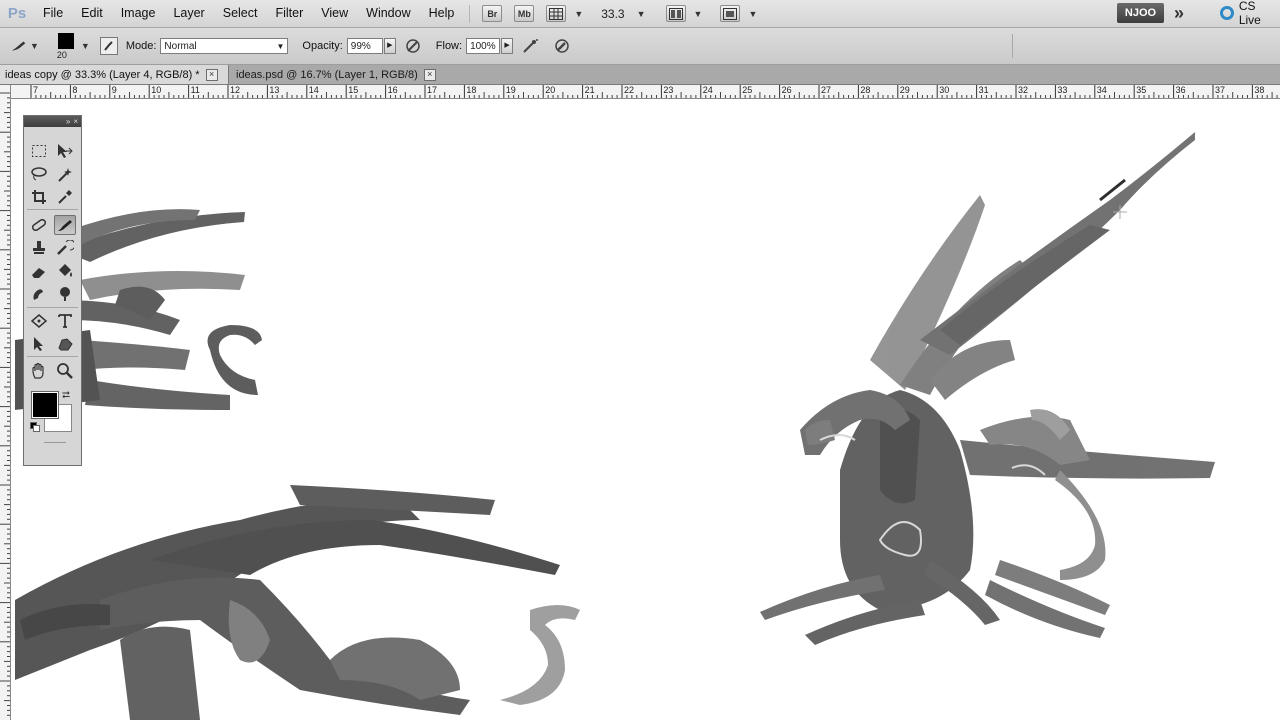  I want to click on ruler-label: 14, so click(314, 90).